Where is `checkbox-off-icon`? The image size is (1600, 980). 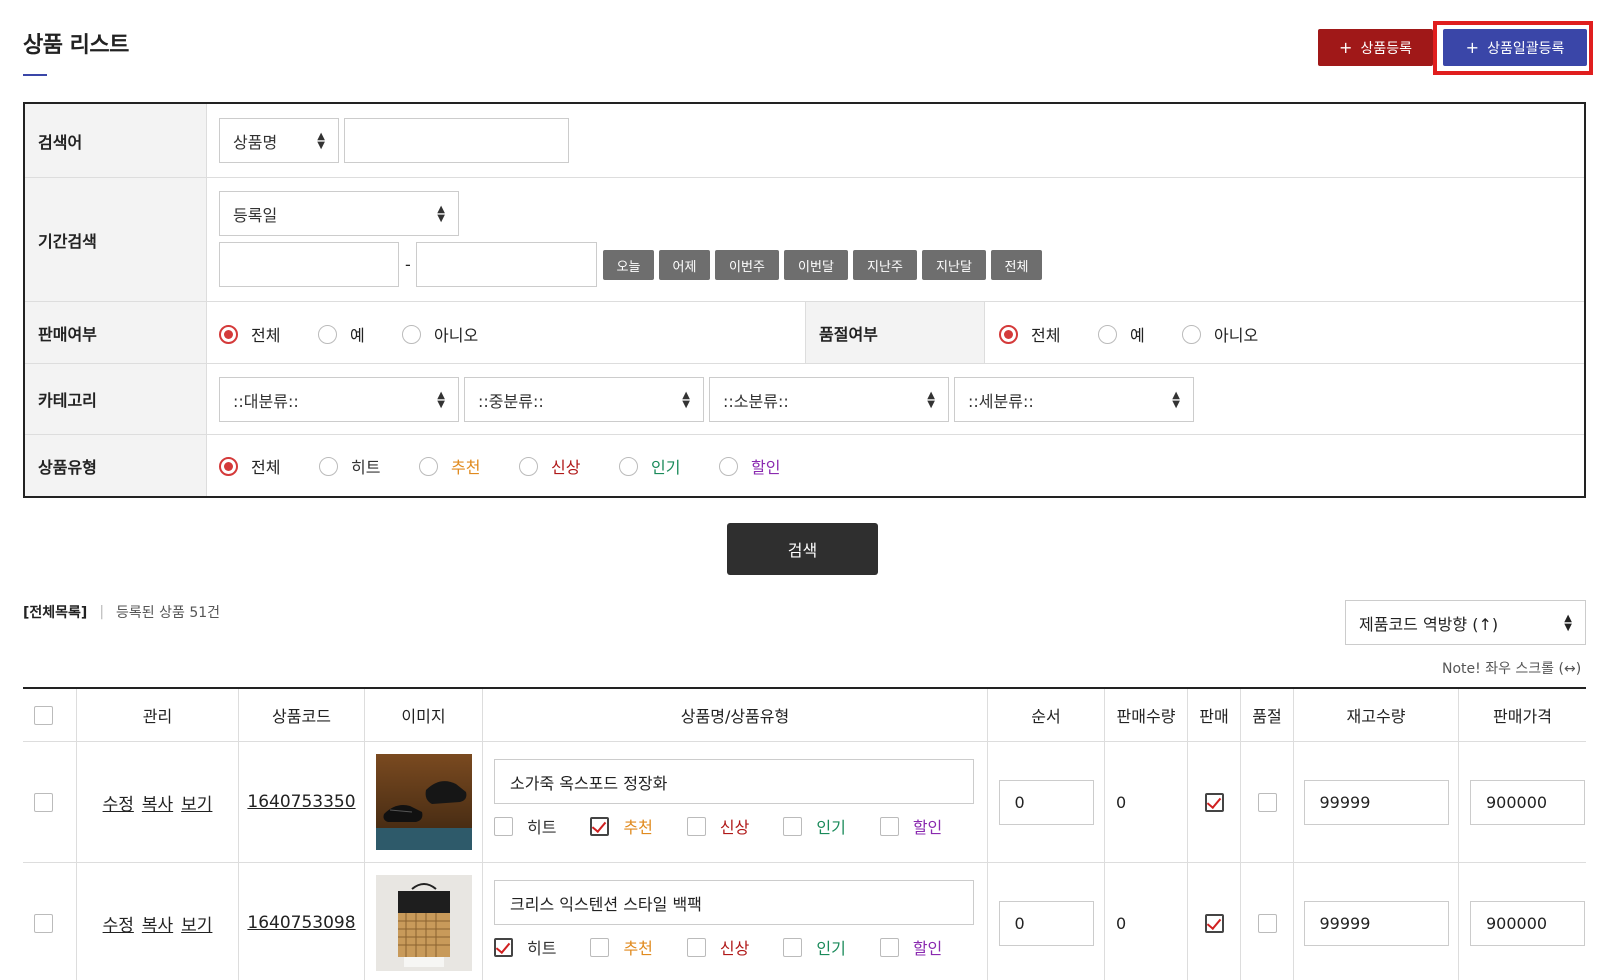 checkbox-off-icon is located at coordinates (696, 826).